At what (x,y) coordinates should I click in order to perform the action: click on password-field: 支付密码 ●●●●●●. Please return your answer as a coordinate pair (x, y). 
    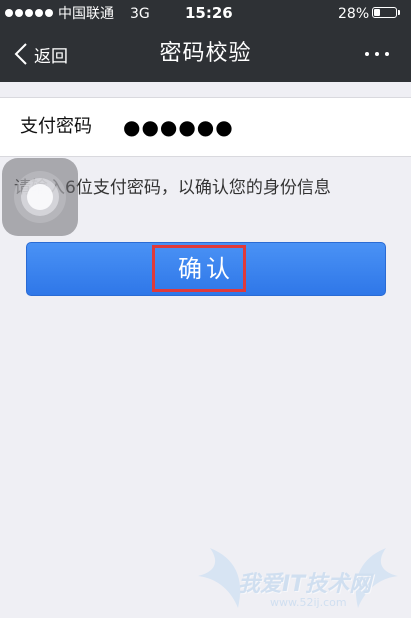
    Looking at the image, I should click on (205, 127).